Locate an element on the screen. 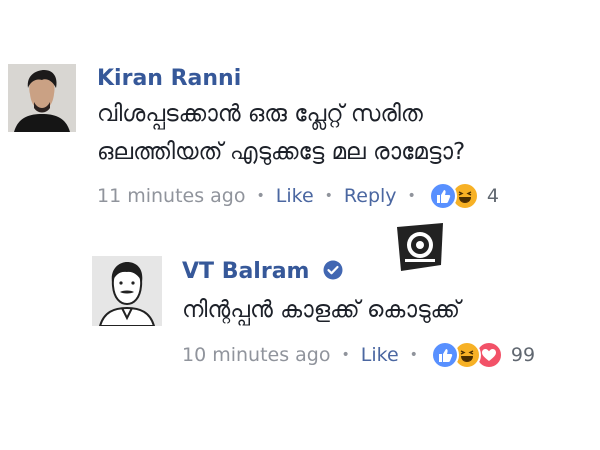  reply-button: Reply is located at coordinates (370, 196).